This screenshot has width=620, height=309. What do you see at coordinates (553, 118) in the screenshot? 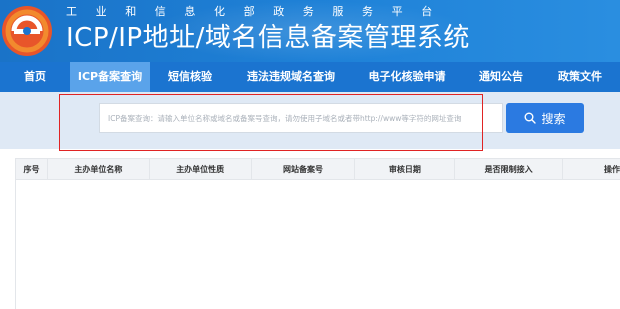
I see `search-button-label: 搜索` at bounding box center [553, 118].